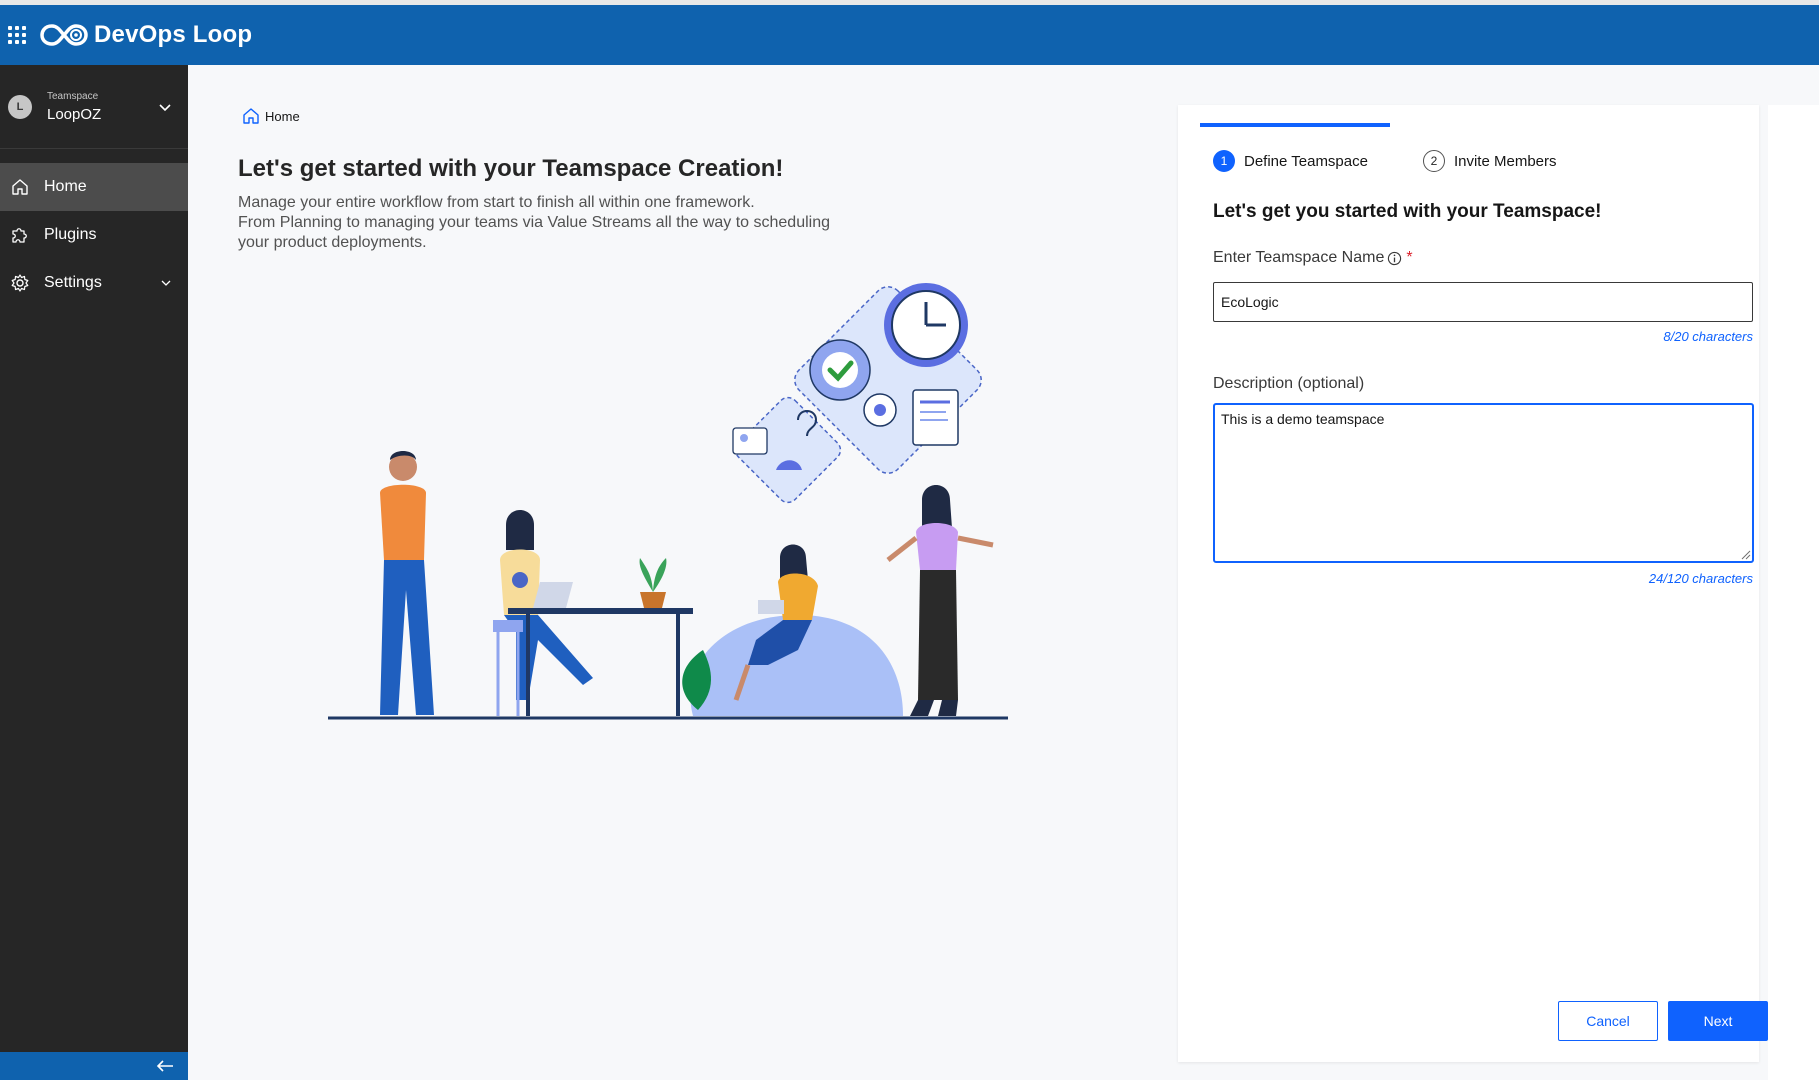  I want to click on app-switcher-icon, so click(17, 35).